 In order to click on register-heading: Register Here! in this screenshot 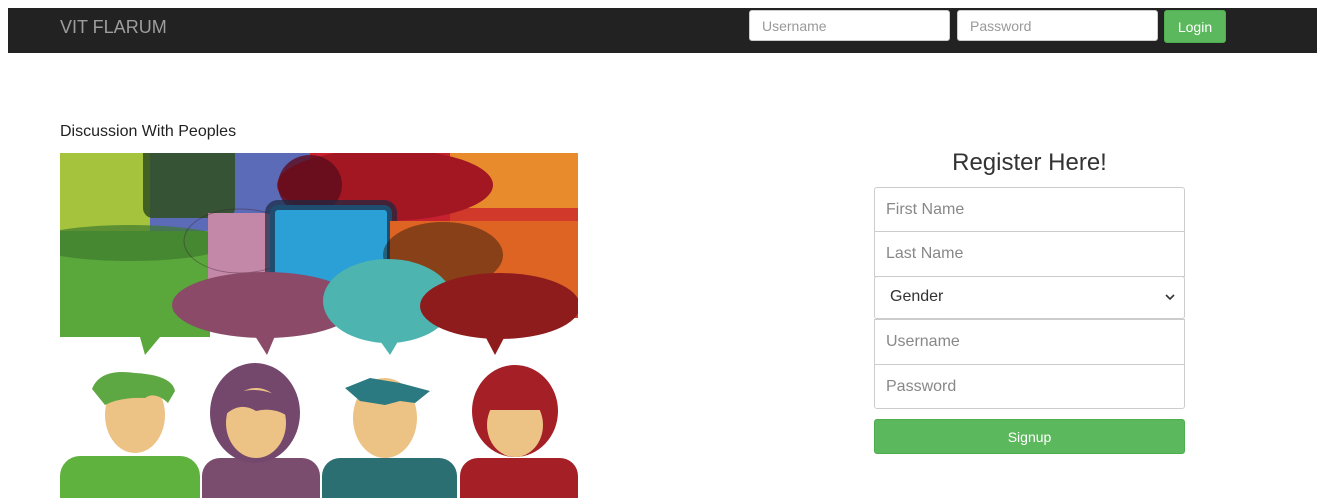, I will do `click(1029, 162)`.